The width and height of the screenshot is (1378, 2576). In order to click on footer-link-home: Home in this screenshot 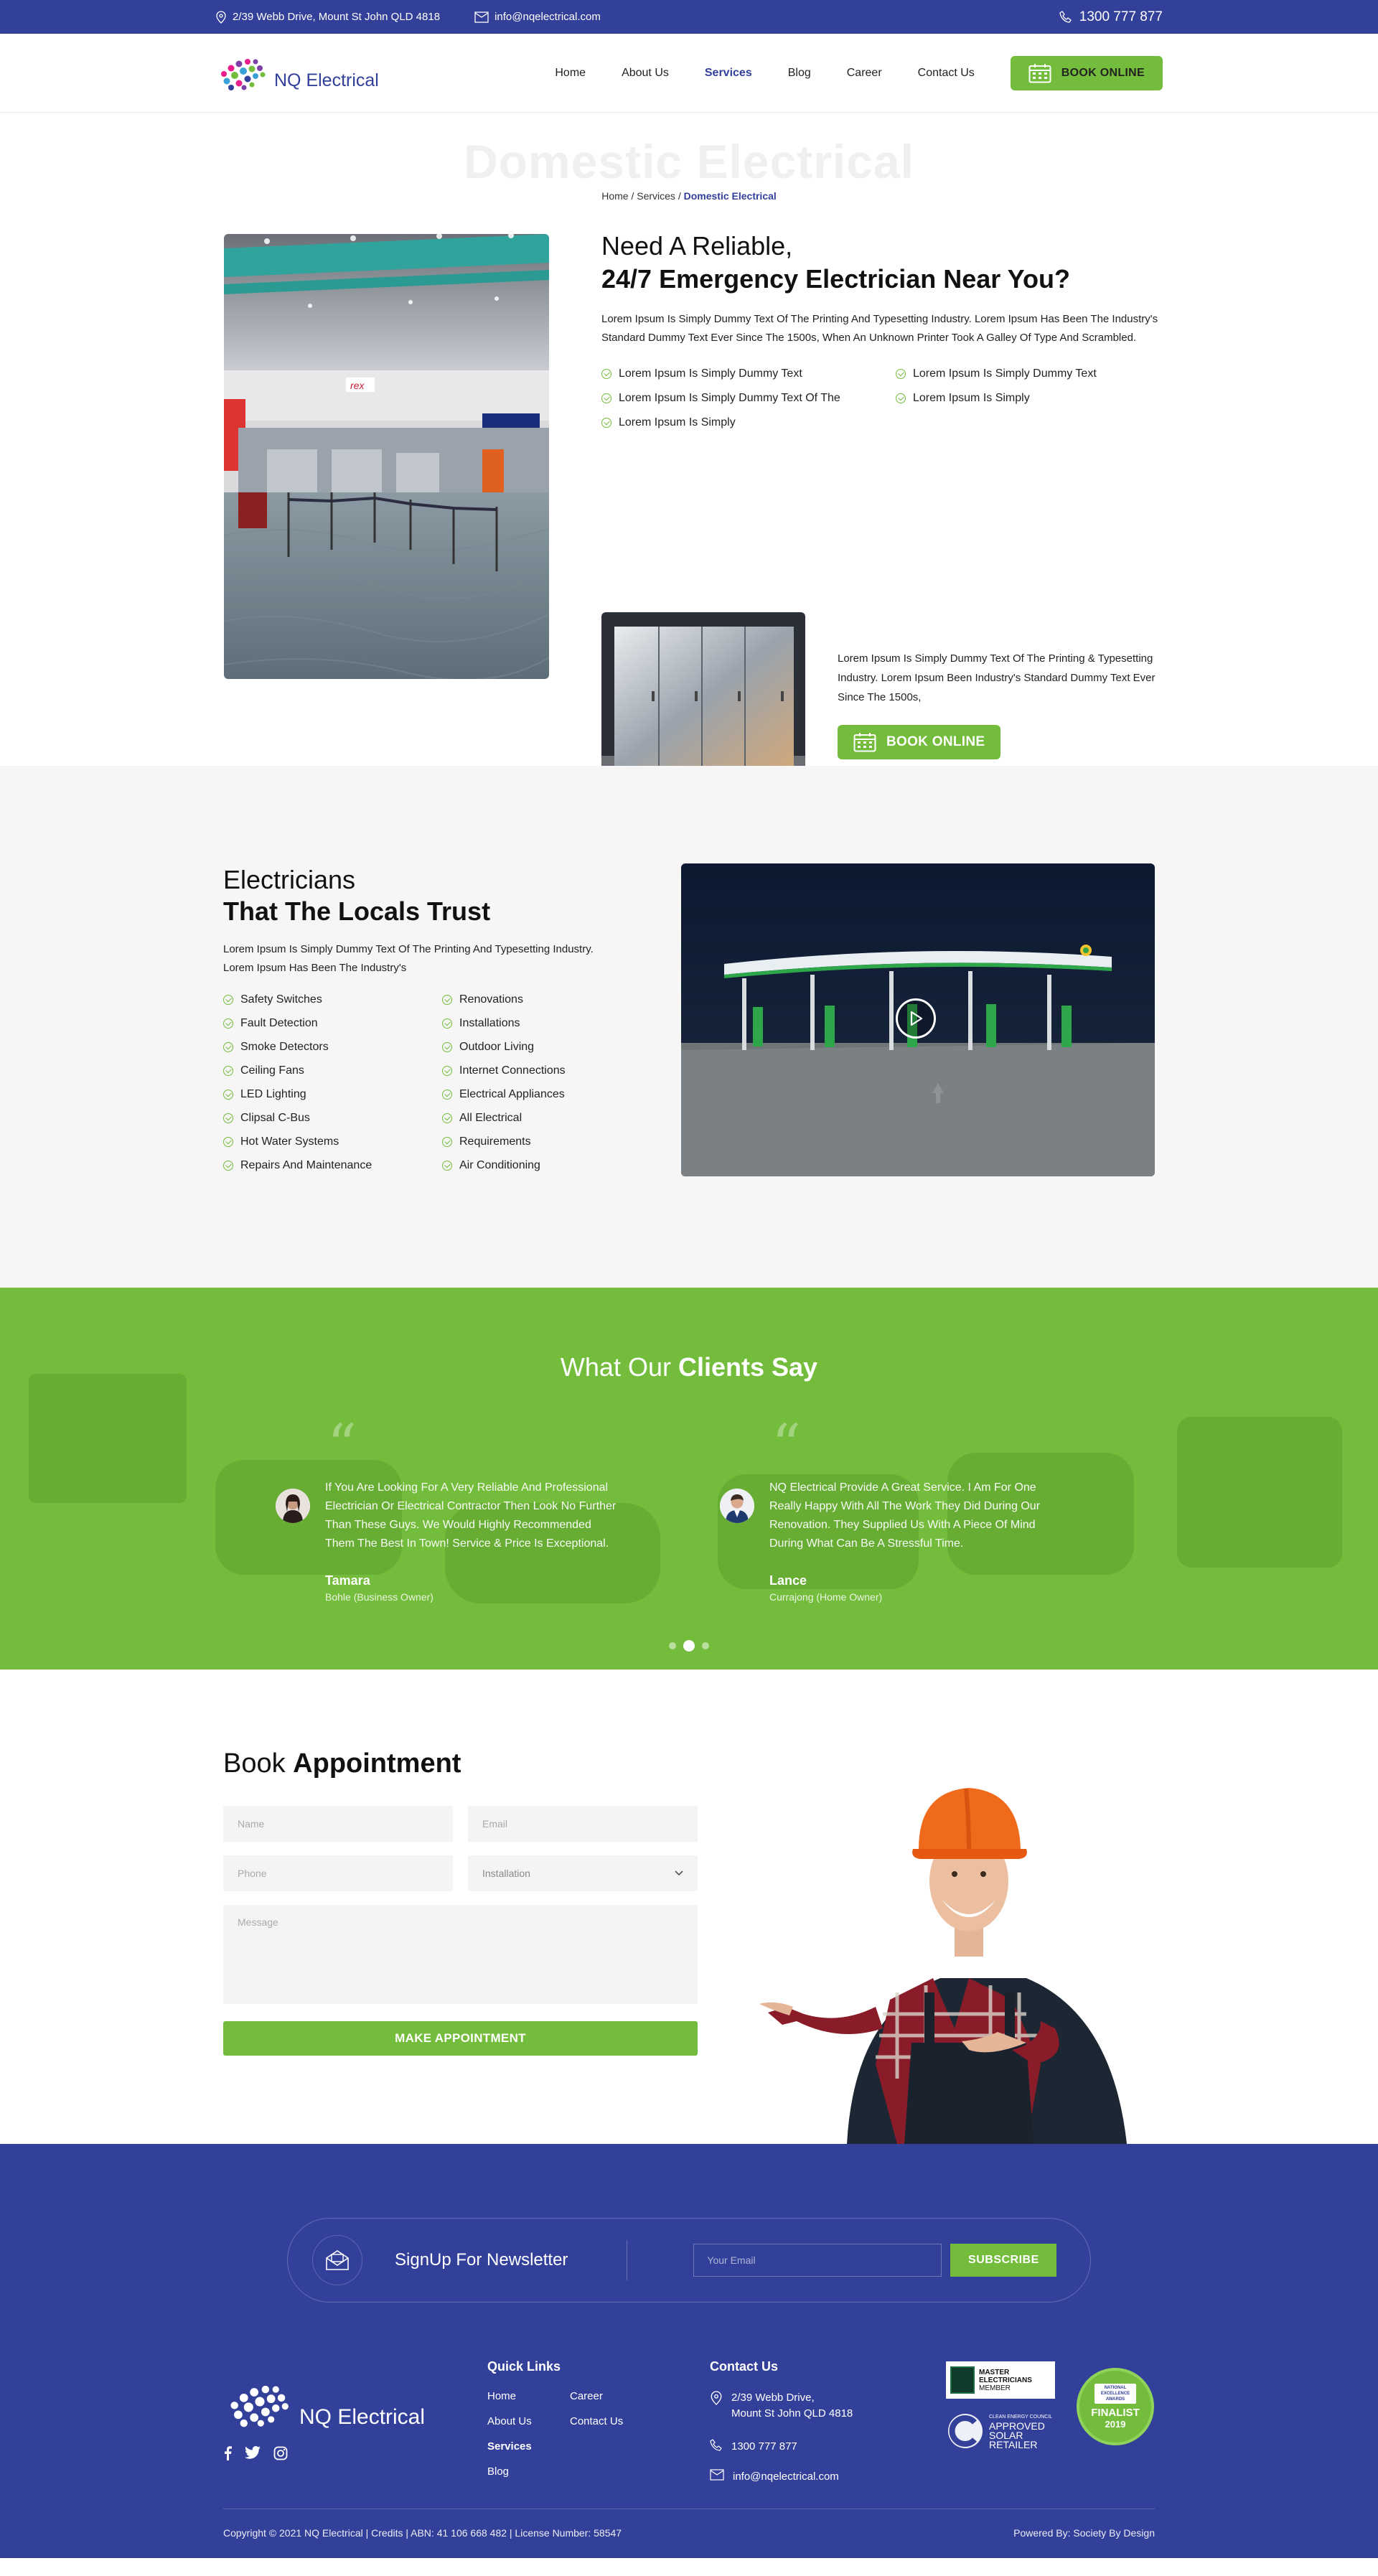, I will do `click(528, 2396)`.